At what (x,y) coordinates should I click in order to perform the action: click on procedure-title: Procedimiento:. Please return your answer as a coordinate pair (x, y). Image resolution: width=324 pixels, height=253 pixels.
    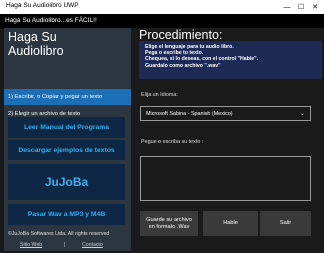
    Looking at the image, I should click on (181, 35).